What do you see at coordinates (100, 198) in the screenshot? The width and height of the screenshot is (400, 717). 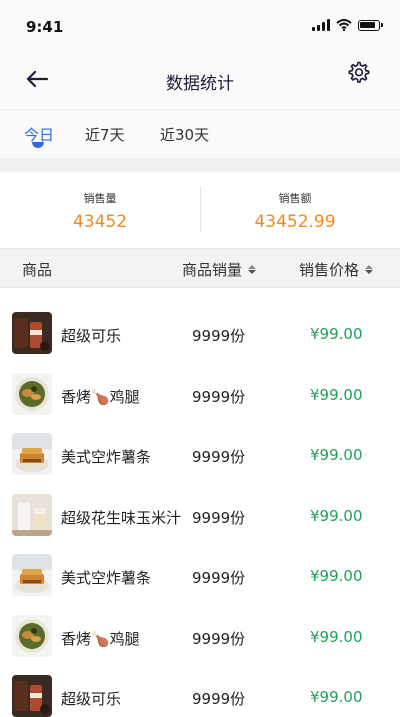 I see `sales-count-label: 销售量` at bounding box center [100, 198].